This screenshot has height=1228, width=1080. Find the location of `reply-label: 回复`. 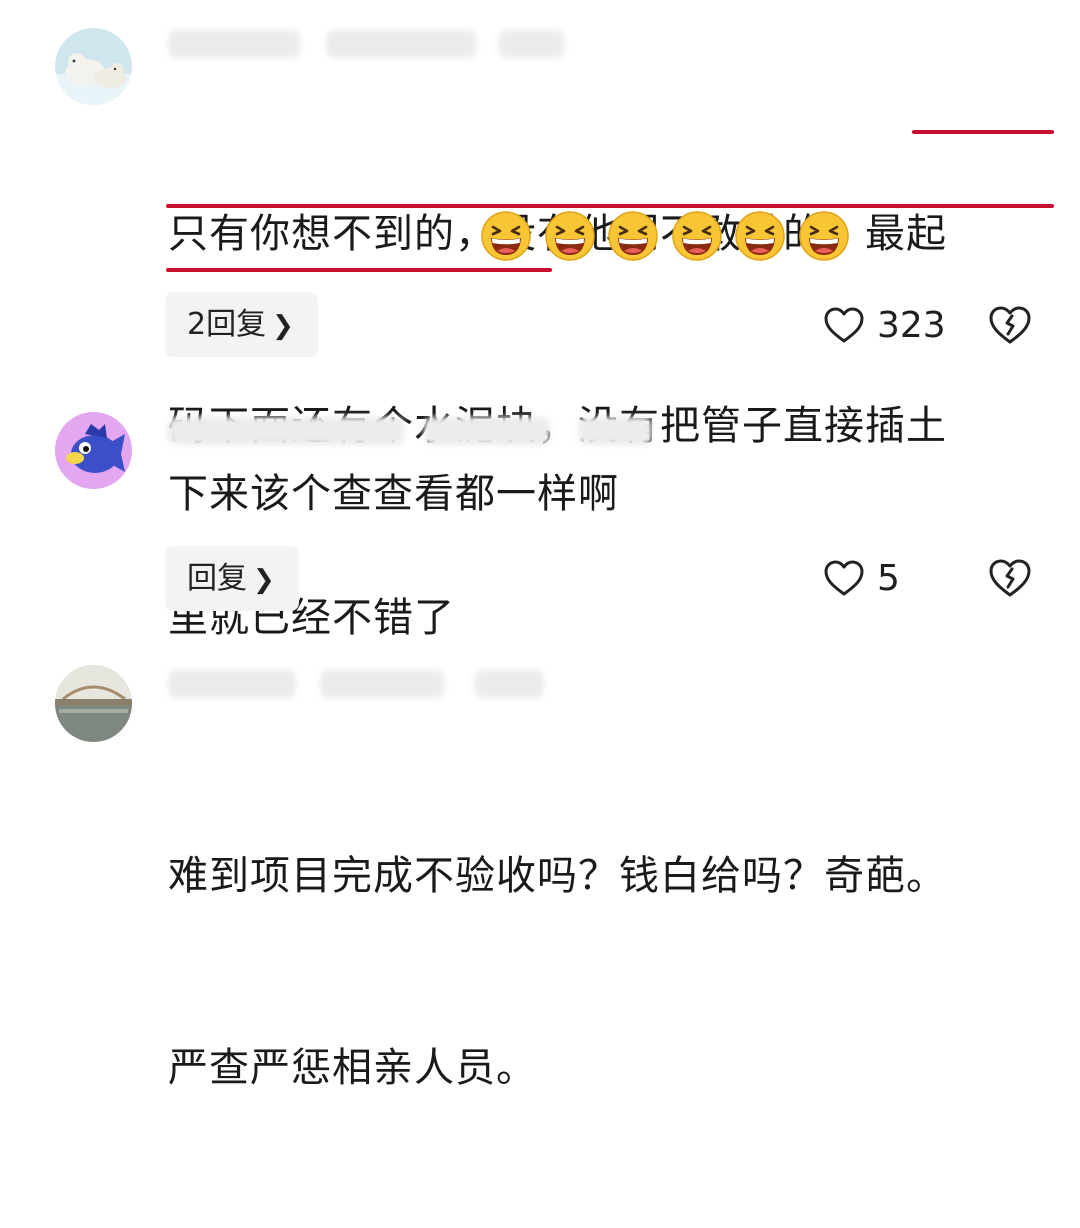

reply-label: 回复 is located at coordinates (217, 578).